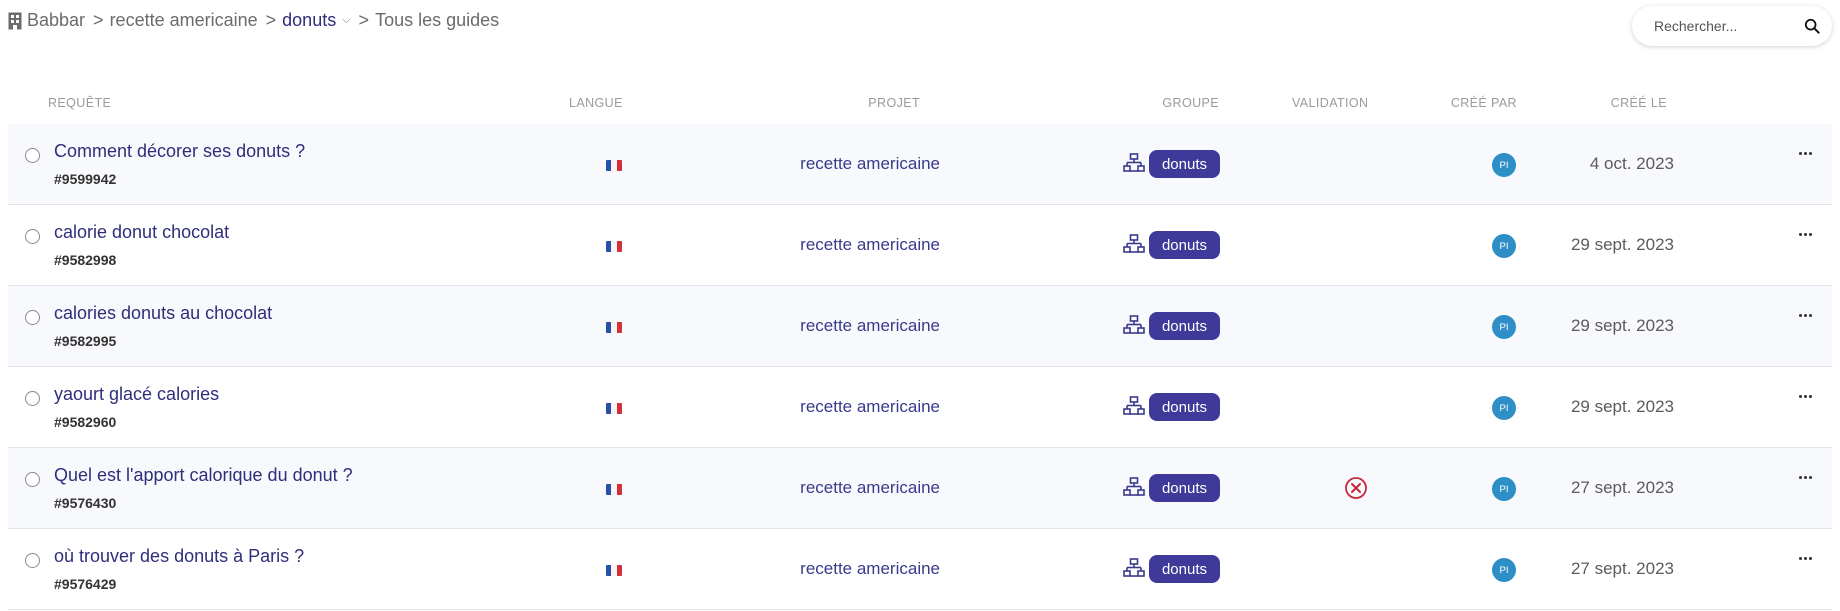 The height and width of the screenshot is (611, 1840). I want to click on search-box, so click(1732, 26).